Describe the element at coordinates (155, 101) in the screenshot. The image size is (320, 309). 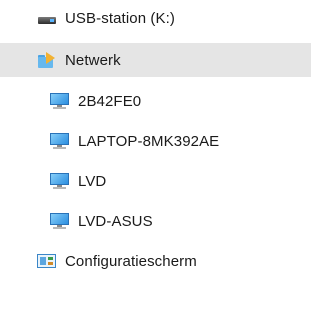
I see `nav-item-2b42fe0: 2B42FE0` at that location.